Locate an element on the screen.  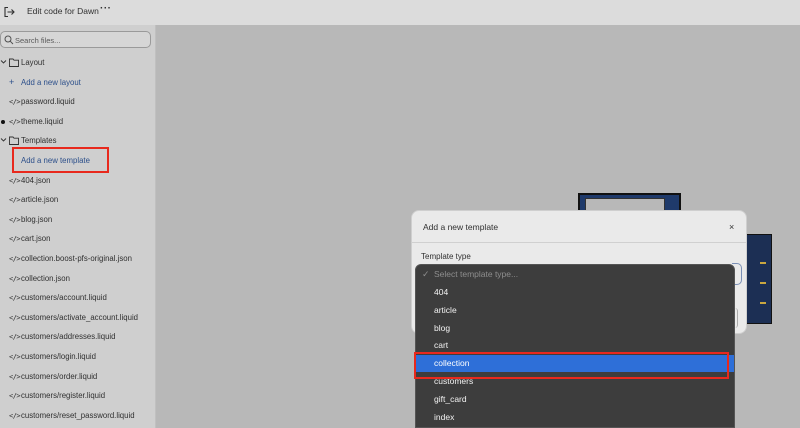
file-name: customers/reset_password.liquid is located at coordinates (78, 415).